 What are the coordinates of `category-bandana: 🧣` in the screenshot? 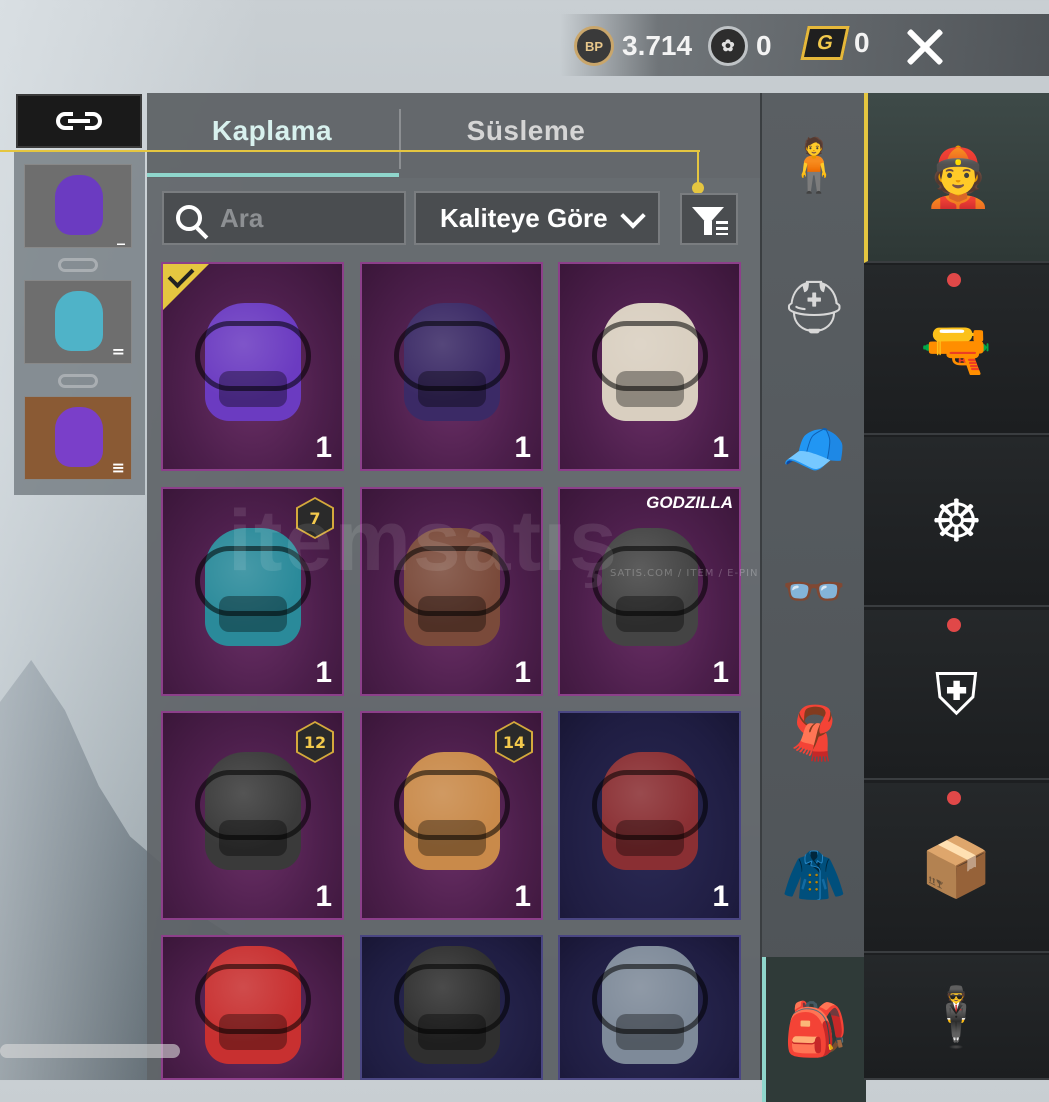 It's located at (814, 733).